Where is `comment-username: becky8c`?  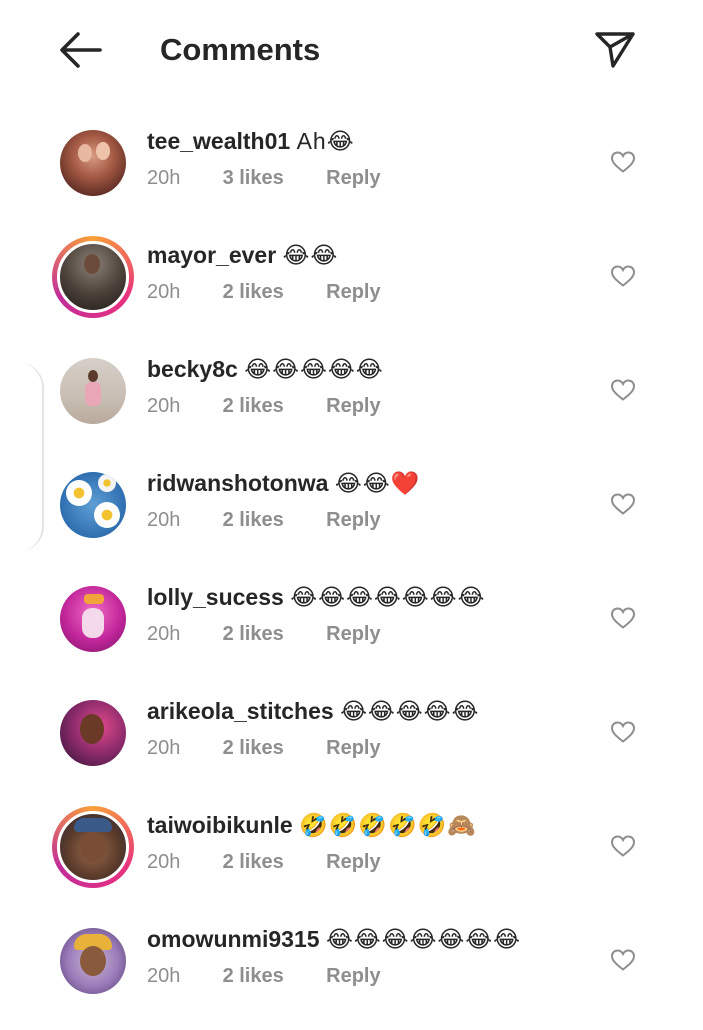
comment-username: becky8c is located at coordinates (192, 369).